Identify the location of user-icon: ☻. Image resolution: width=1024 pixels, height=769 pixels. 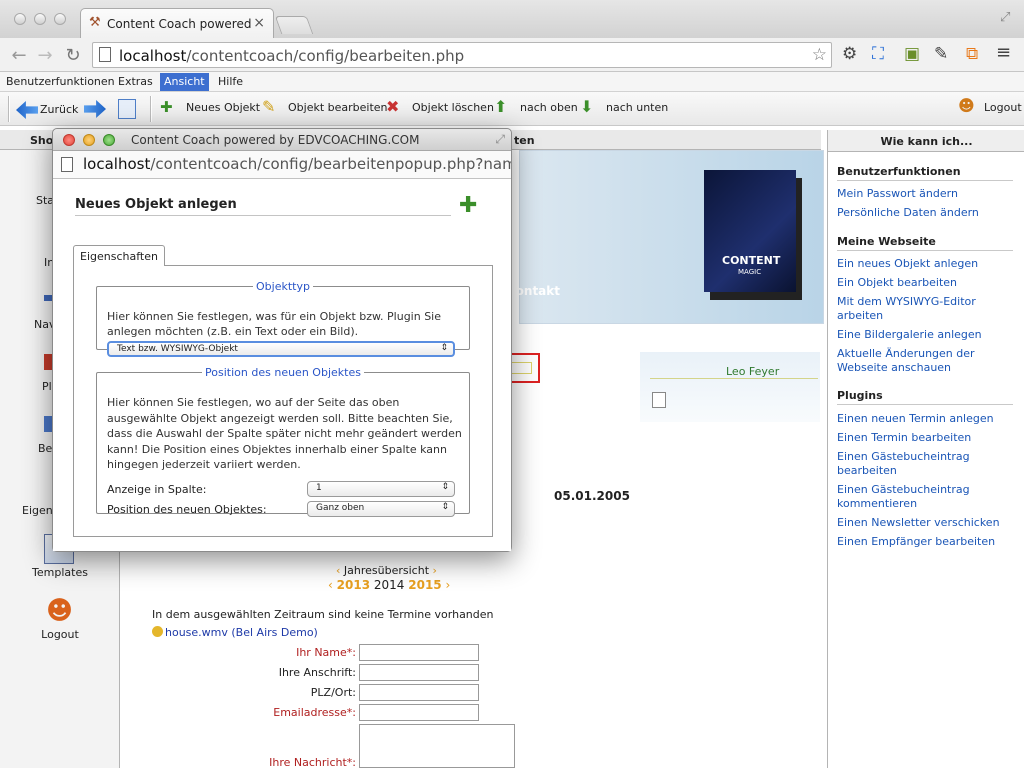
(966, 105).